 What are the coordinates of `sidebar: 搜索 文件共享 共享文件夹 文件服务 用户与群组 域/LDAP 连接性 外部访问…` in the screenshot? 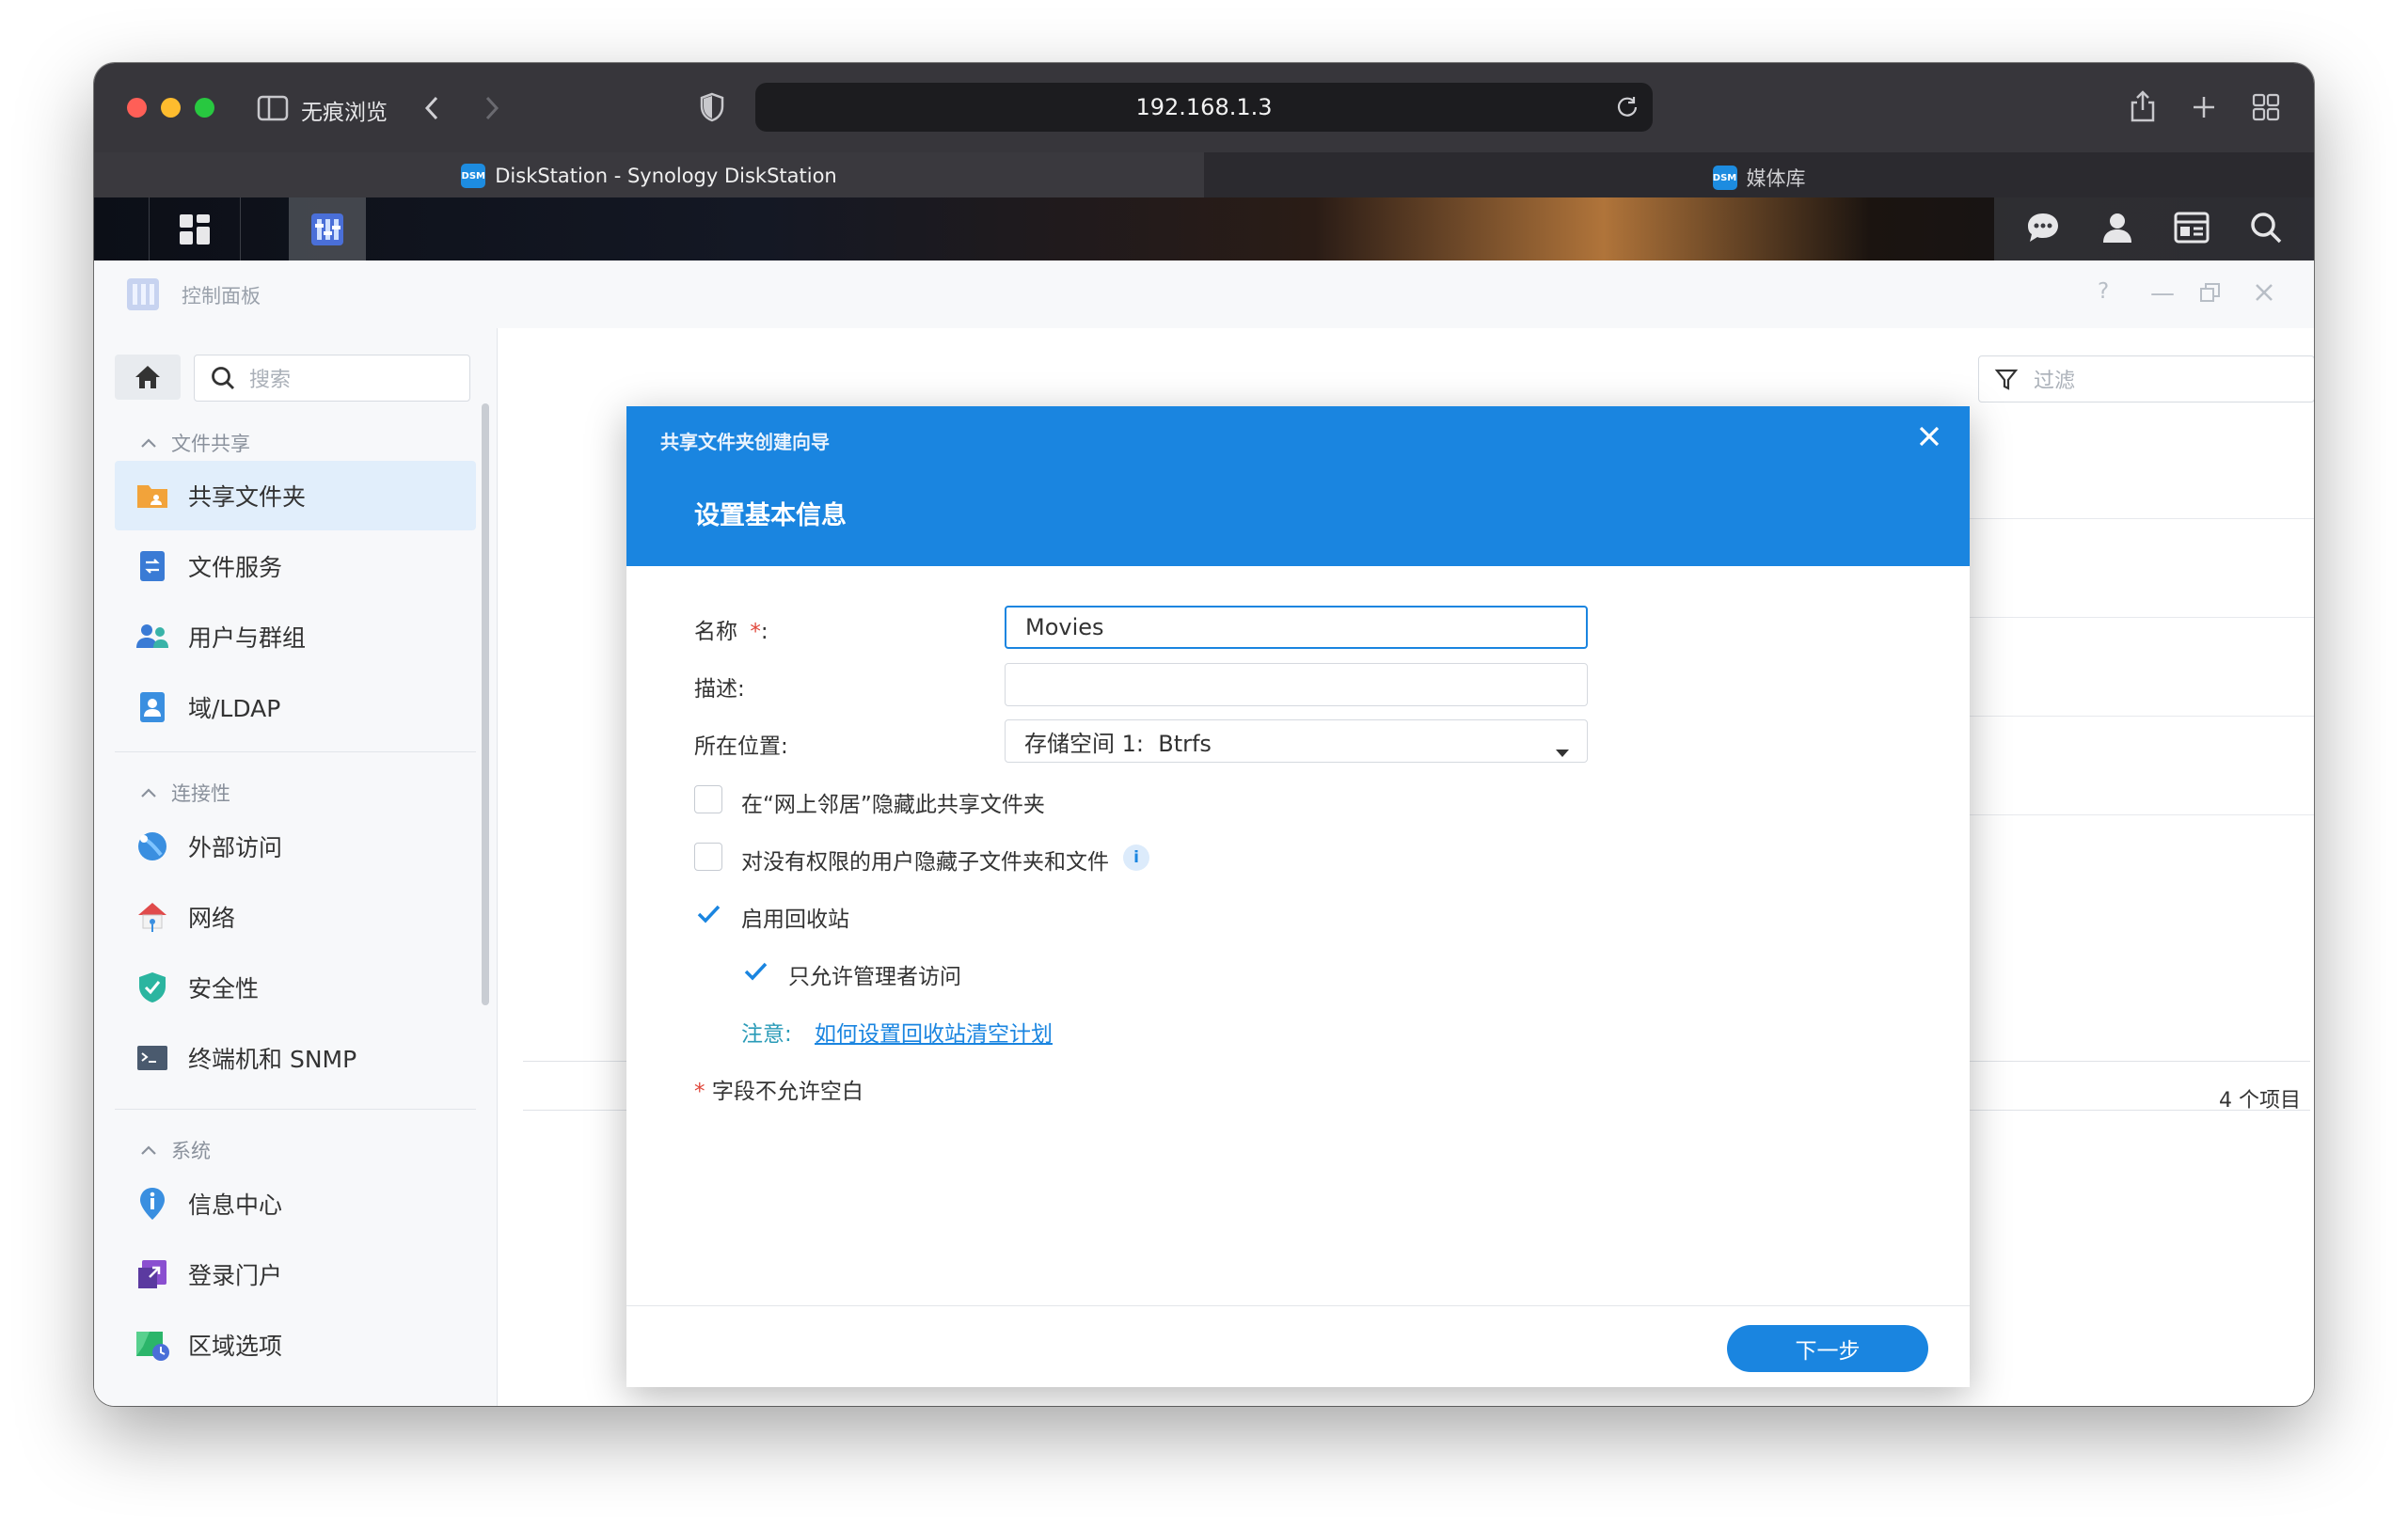 It's located at (296, 867).